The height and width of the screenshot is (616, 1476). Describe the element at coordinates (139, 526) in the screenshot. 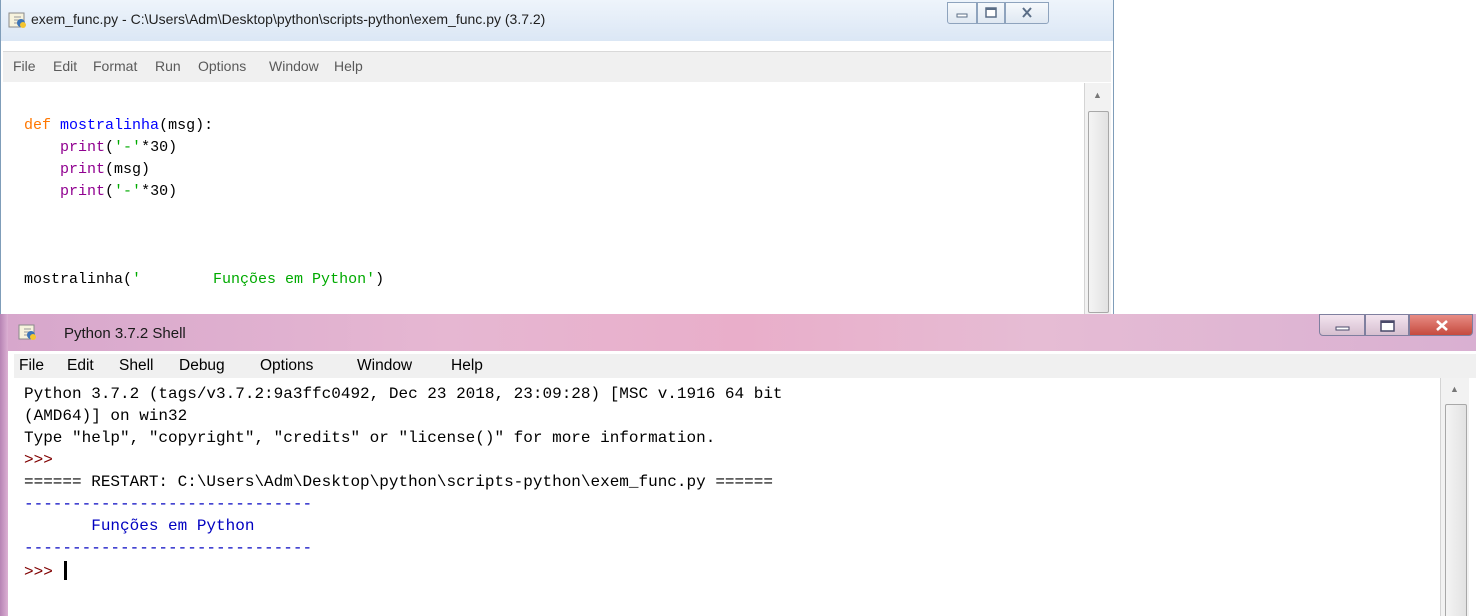

I see `shell-output-line: Funções em Python` at that location.